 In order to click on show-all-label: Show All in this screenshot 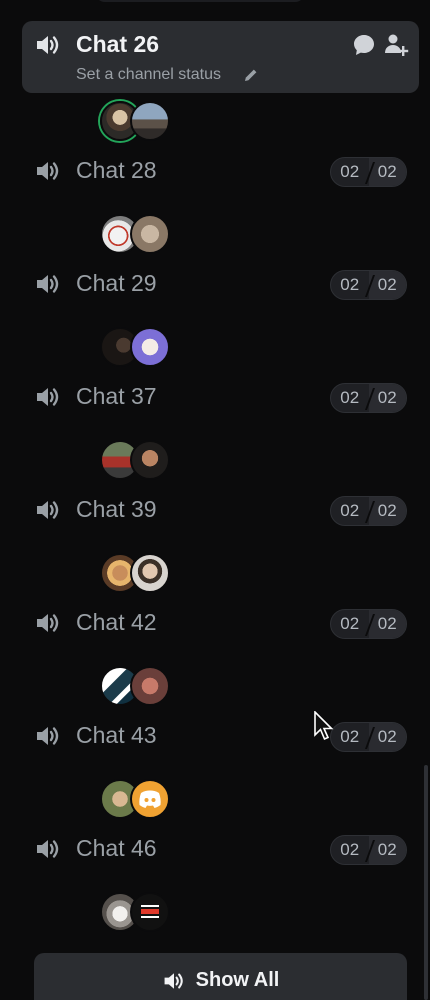, I will do `click(237, 980)`.